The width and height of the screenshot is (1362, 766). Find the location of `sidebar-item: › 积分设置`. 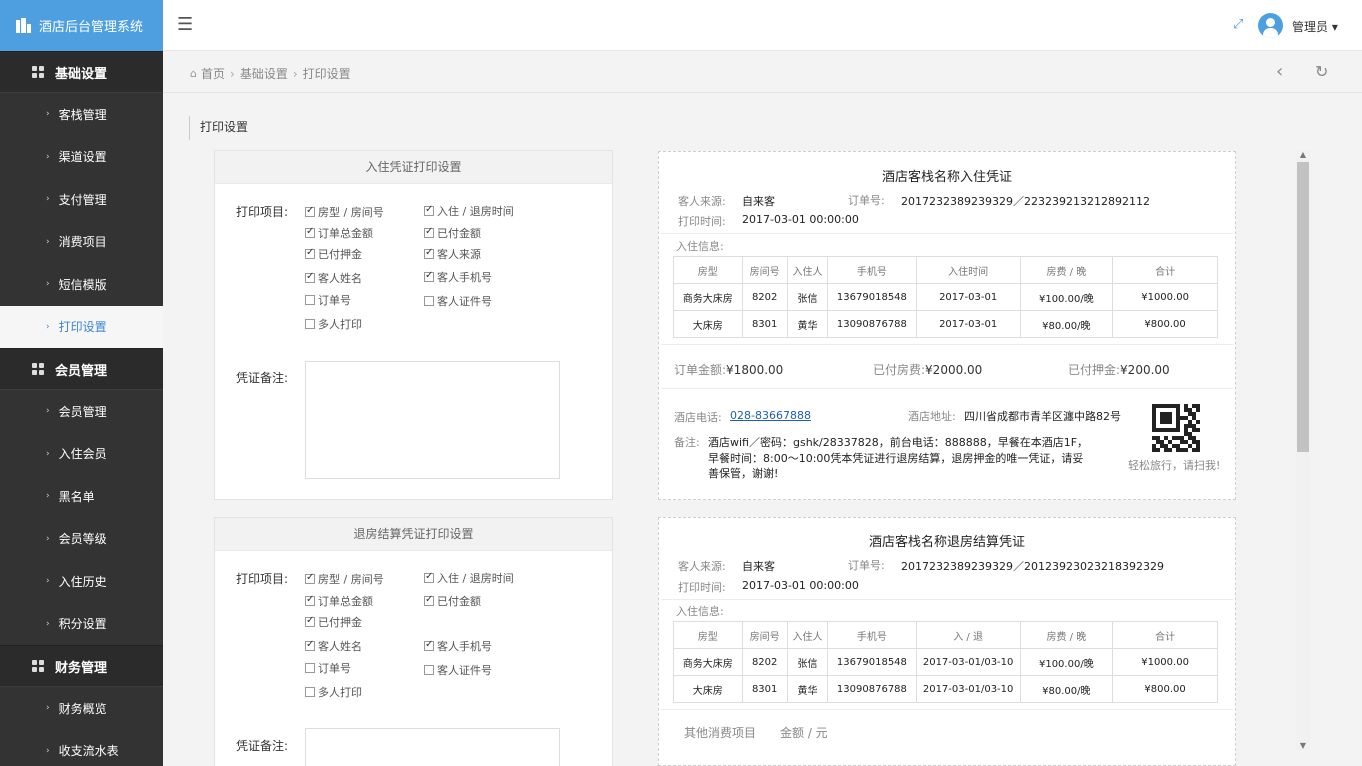

sidebar-item: › 积分设置 is located at coordinates (81, 624).